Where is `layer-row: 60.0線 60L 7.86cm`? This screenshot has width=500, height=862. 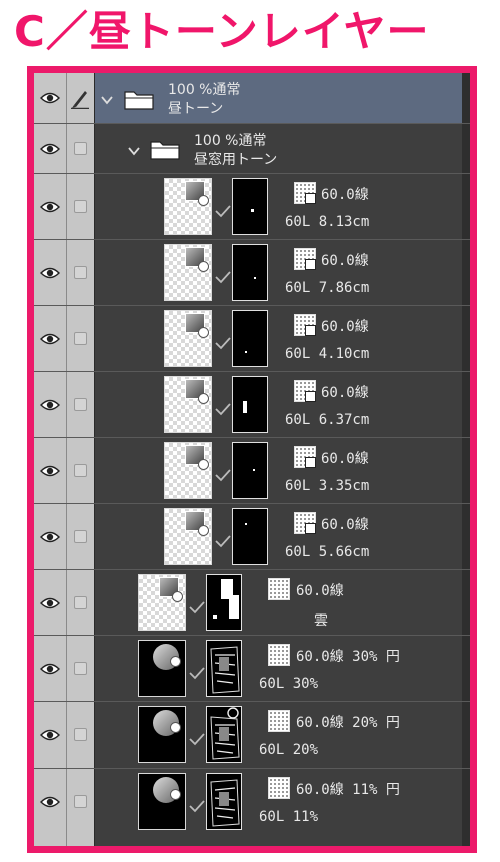 layer-row: 60.0線 60L 7.86cm is located at coordinates (252, 273).